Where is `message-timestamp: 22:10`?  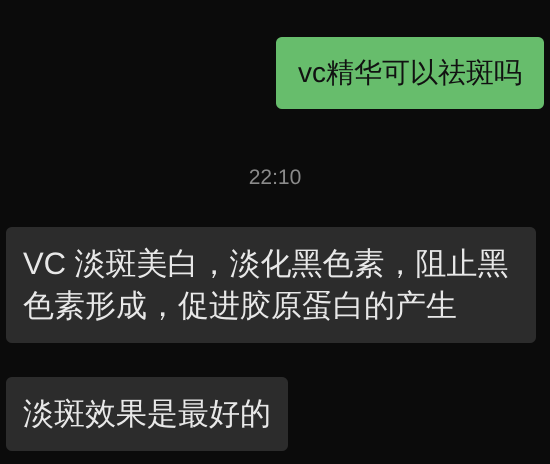
message-timestamp: 22:10 is located at coordinates (275, 178).